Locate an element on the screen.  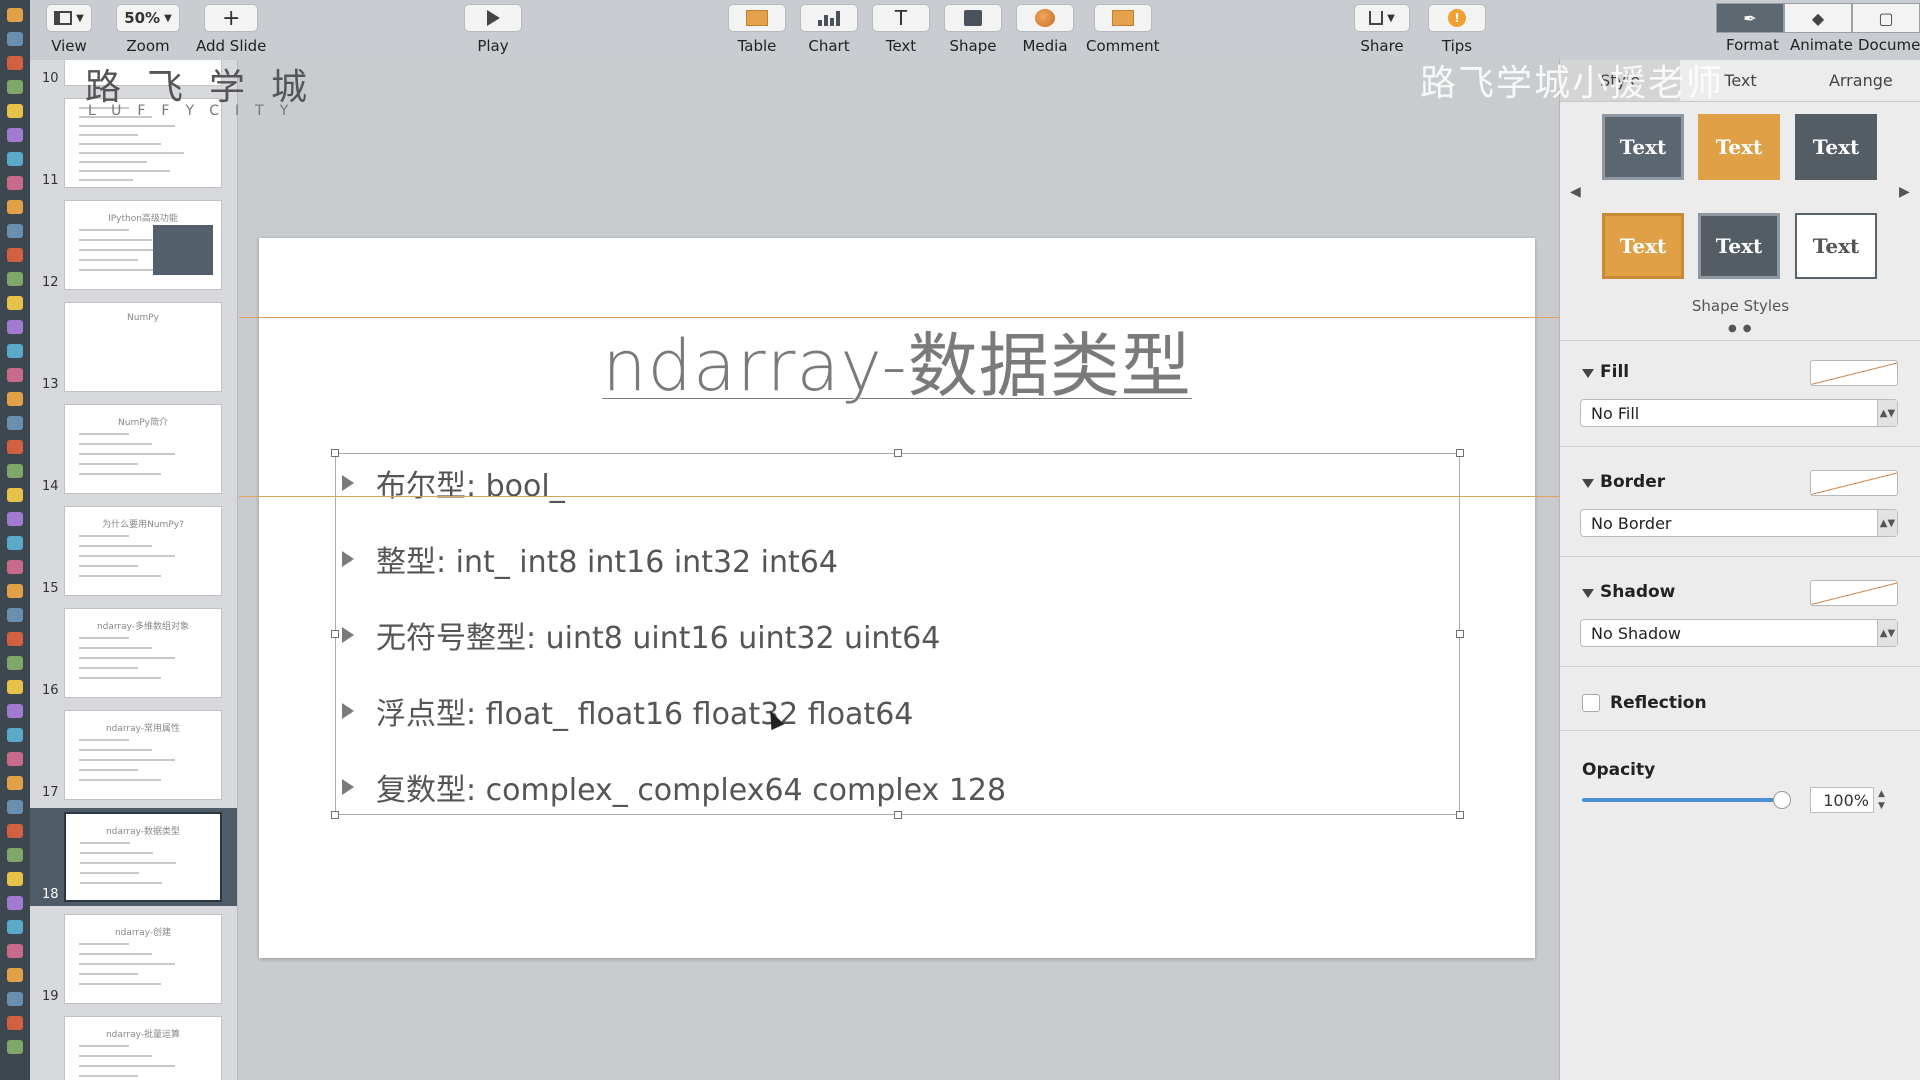
view-tool: ▼ View is located at coordinates (69, 29).